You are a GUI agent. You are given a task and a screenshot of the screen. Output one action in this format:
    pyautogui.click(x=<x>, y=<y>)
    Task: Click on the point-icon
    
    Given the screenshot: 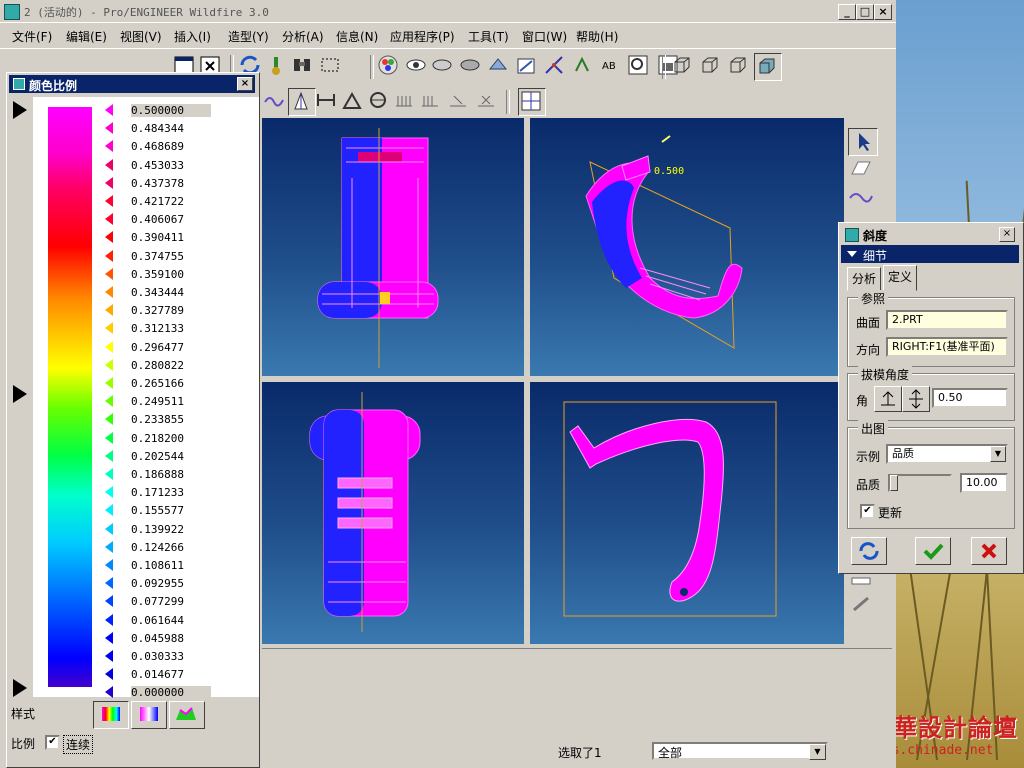 What is the action you would take?
    pyautogui.click(x=583, y=66)
    